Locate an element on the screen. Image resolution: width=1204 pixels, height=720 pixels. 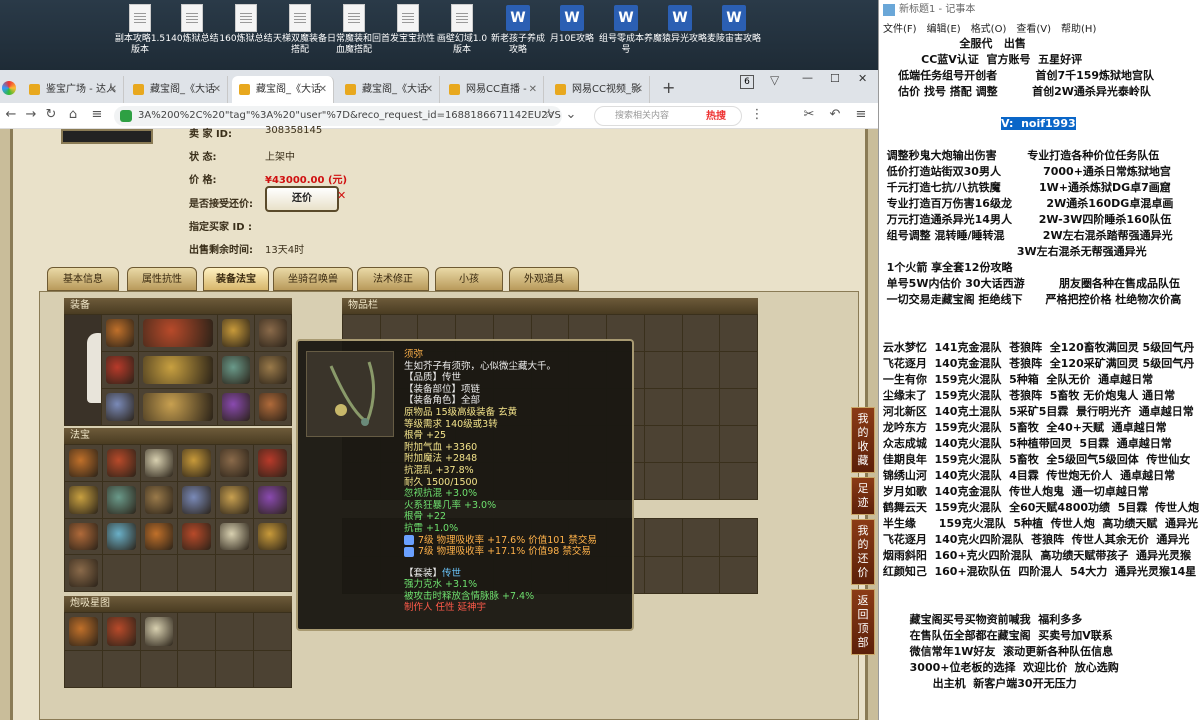
new-tab-button: + is located at coordinates (668, 87).